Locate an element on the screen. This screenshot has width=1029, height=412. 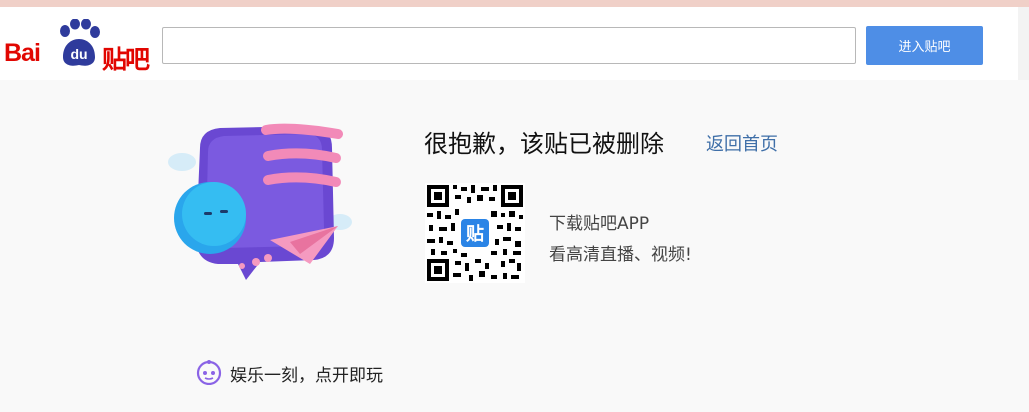
qr-badge-text: 贴 is located at coordinates (475, 234).